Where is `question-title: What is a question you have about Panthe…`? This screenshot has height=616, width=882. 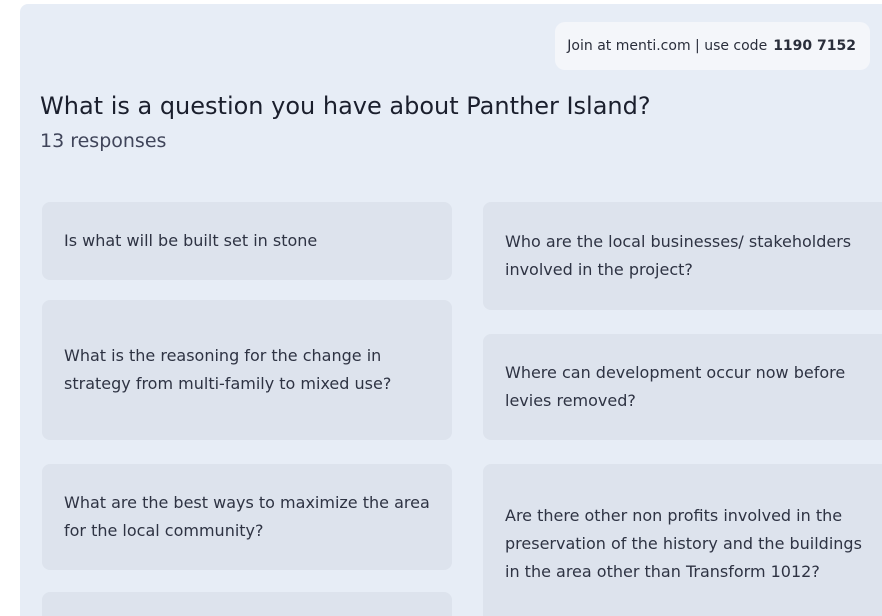 question-title: What is a question you have about Panthe… is located at coordinates (345, 106).